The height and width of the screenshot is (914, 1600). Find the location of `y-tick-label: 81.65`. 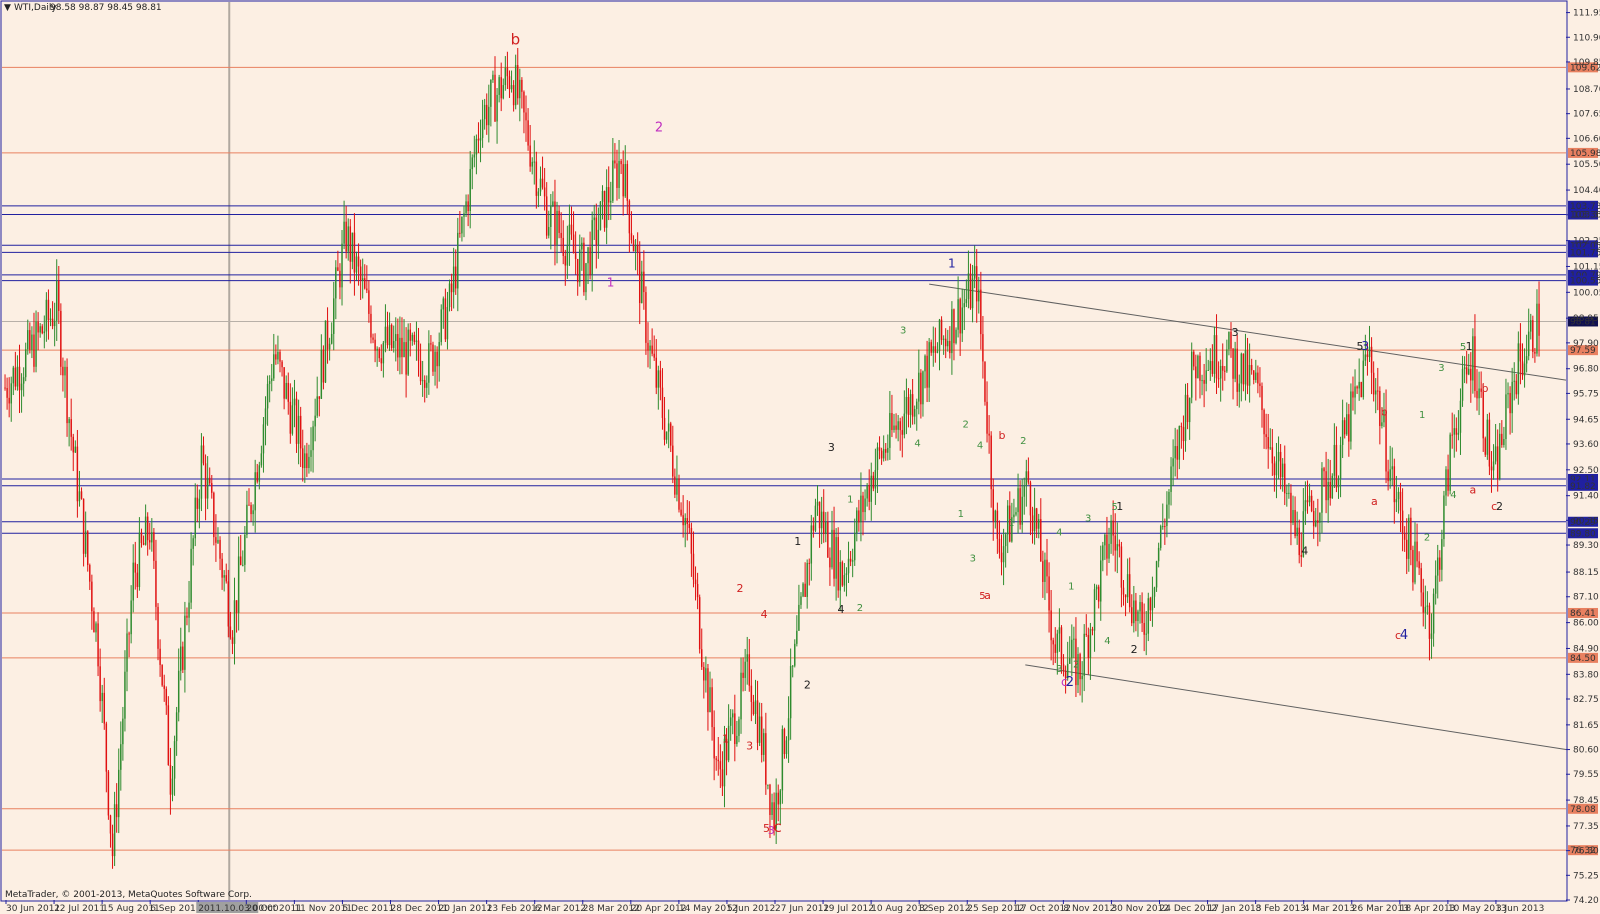

y-tick-label: 81.65 is located at coordinates (1586, 726).